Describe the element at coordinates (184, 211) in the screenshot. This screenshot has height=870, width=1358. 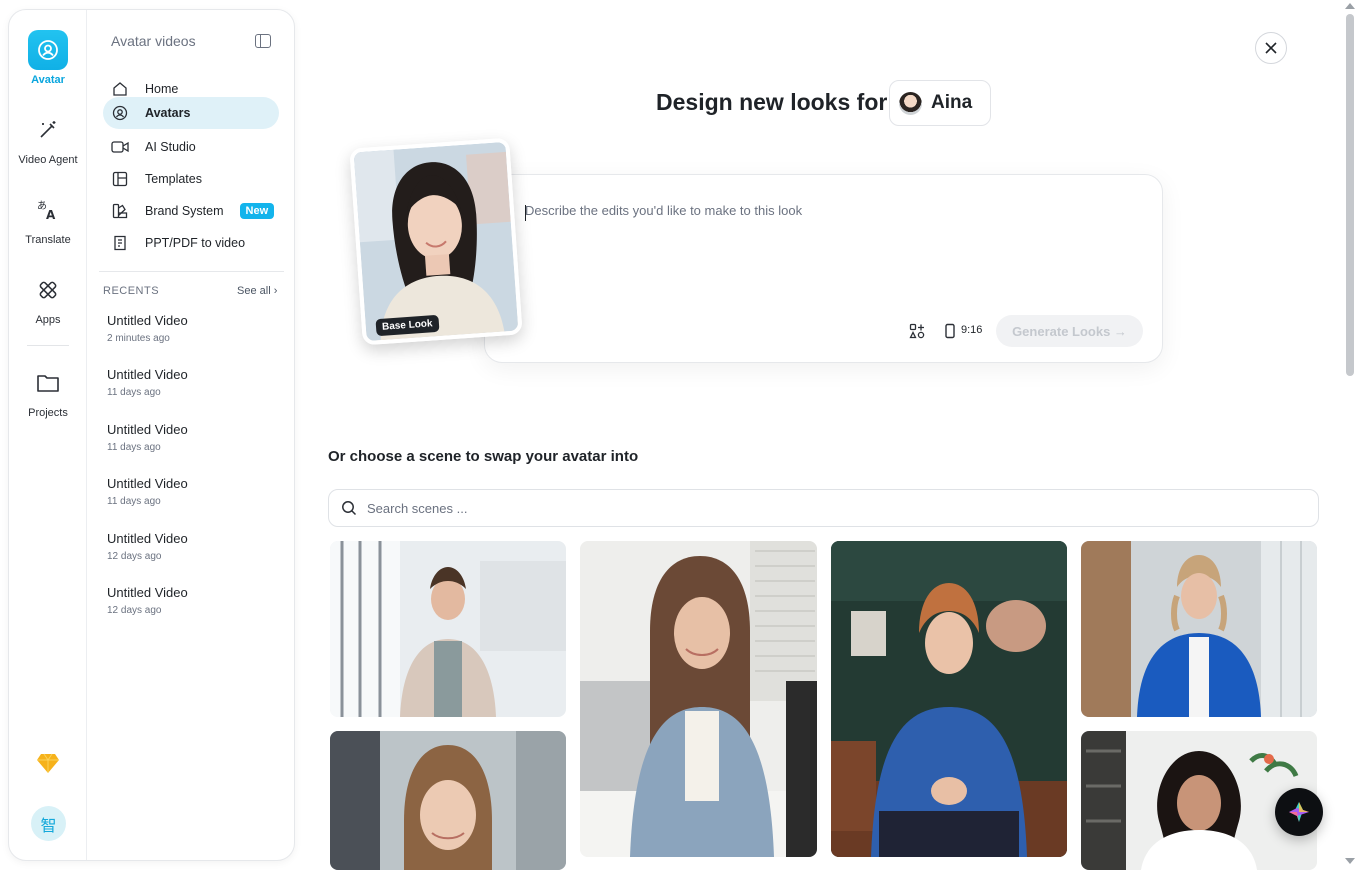
I see `nav-label: Brand System` at that location.